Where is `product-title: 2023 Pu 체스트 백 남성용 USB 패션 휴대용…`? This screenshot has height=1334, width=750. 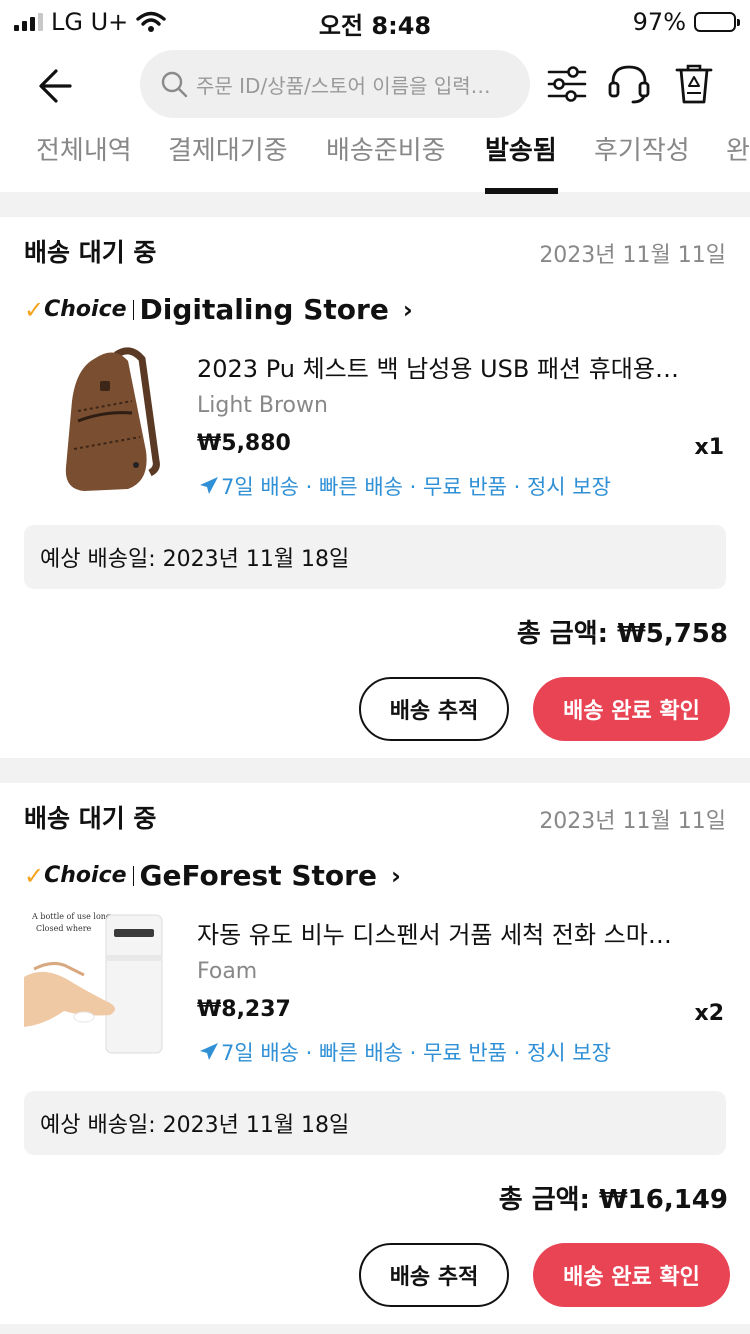
product-title: 2023 Pu 체스트 백 남성용 USB 패션 휴대용… is located at coordinates (457, 366).